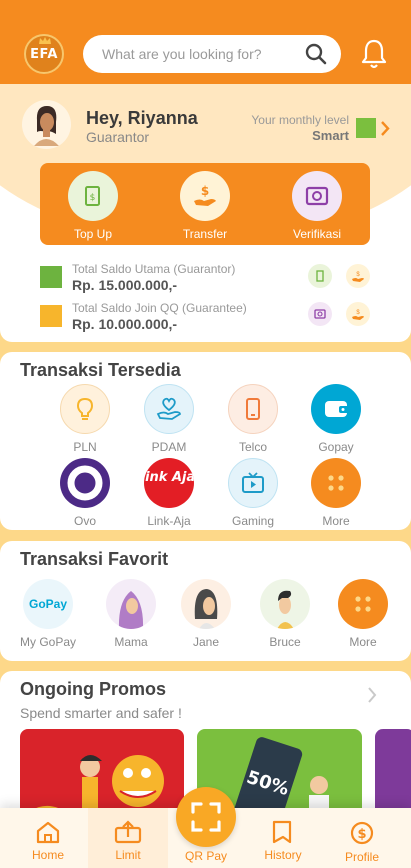 The height and width of the screenshot is (868, 411). What do you see at coordinates (316, 54) in the screenshot?
I see `search-icon` at bounding box center [316, 54].